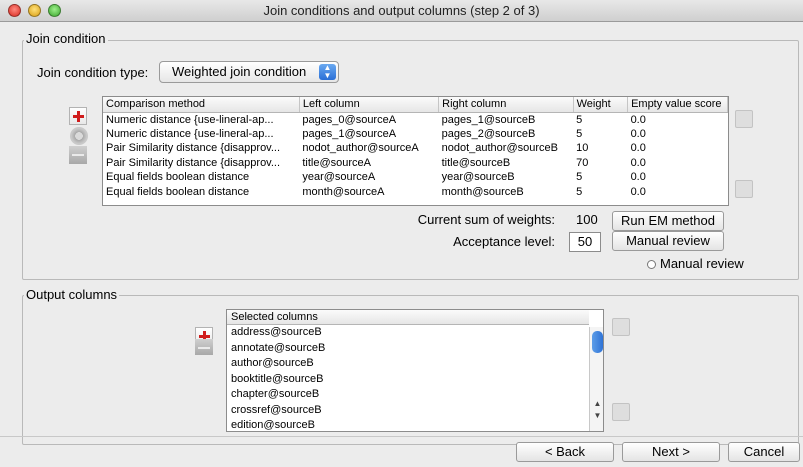 This screenshot has height=467, width=803. Describe the element at coordinates (582, 162) in the screenshot. I see `table-cell: 70` at that location.